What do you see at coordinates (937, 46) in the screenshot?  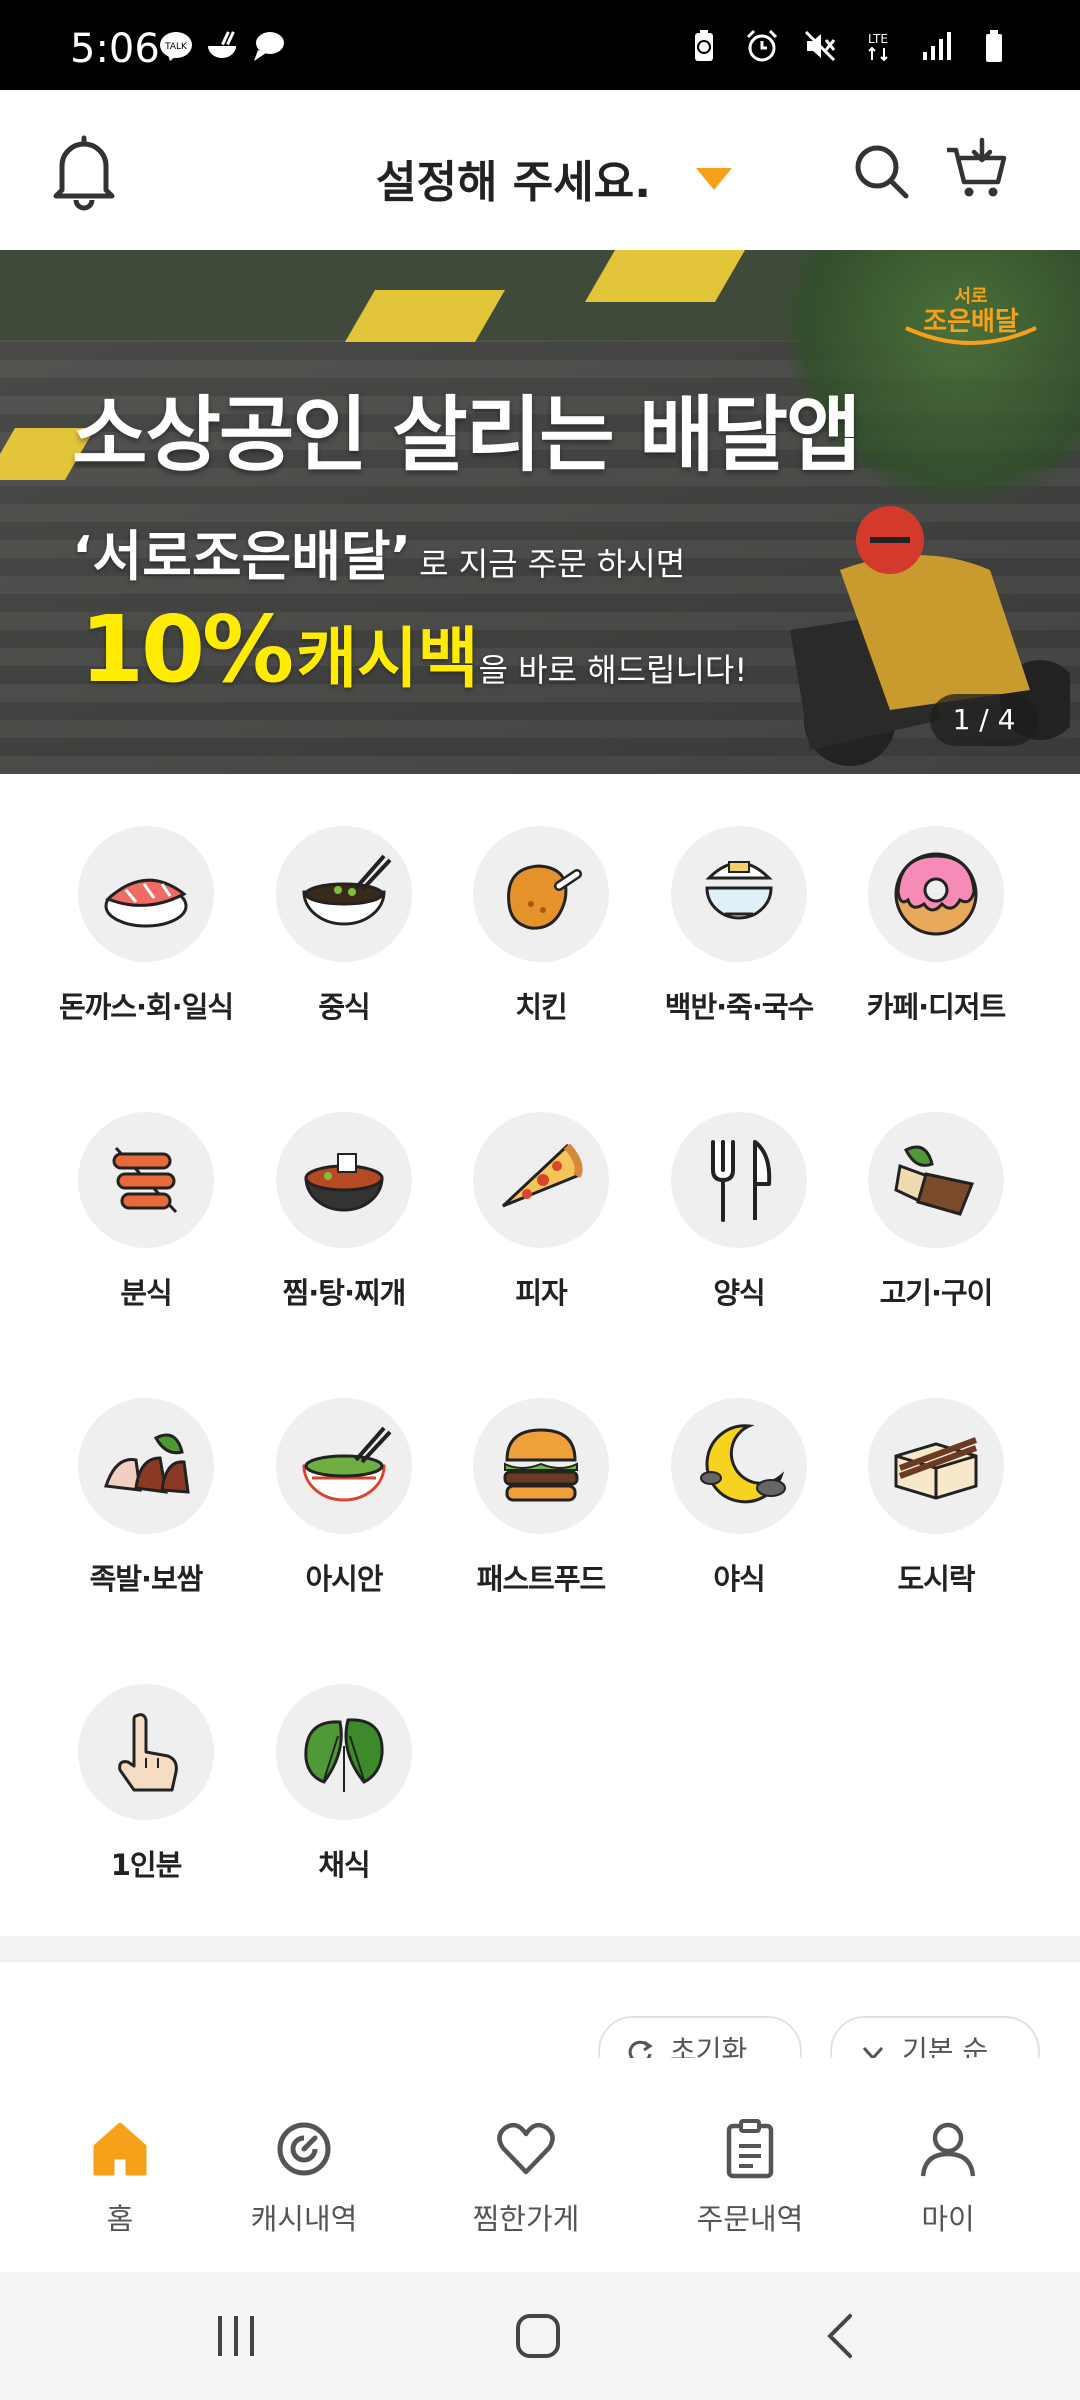 I see `signal-icon` at bounding box center [937, 46].